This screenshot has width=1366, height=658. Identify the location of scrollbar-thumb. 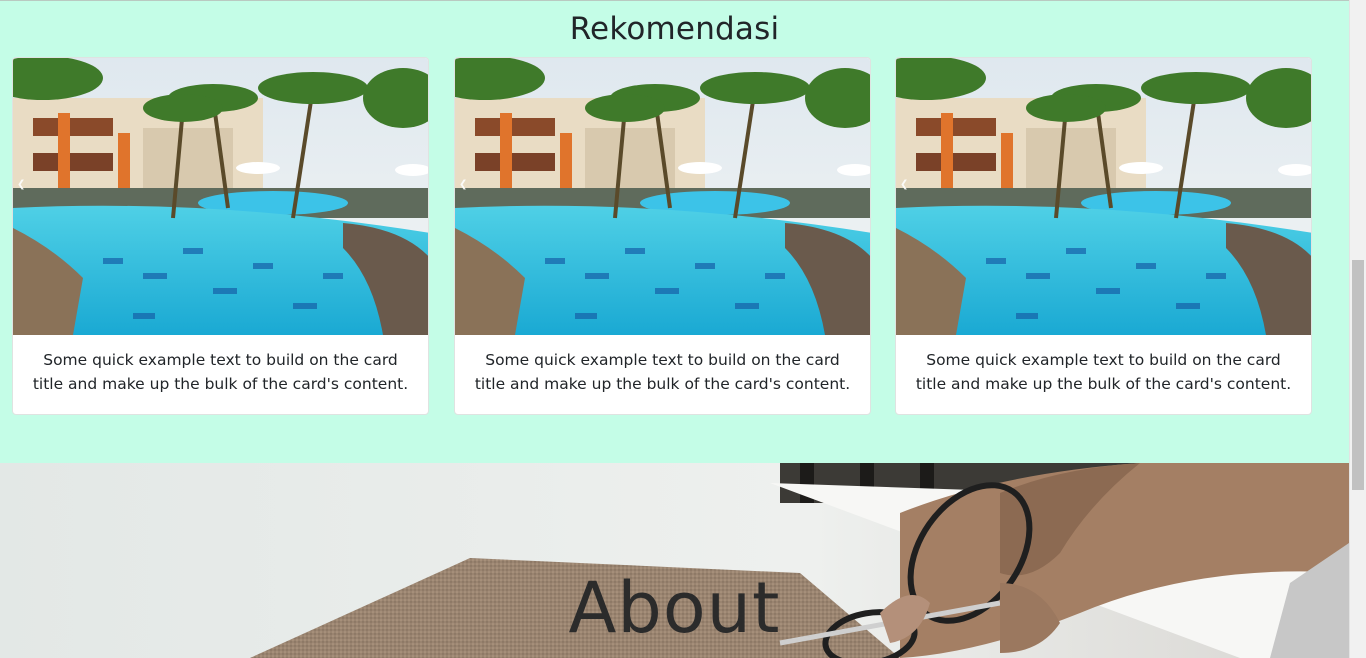
(1358, 375).